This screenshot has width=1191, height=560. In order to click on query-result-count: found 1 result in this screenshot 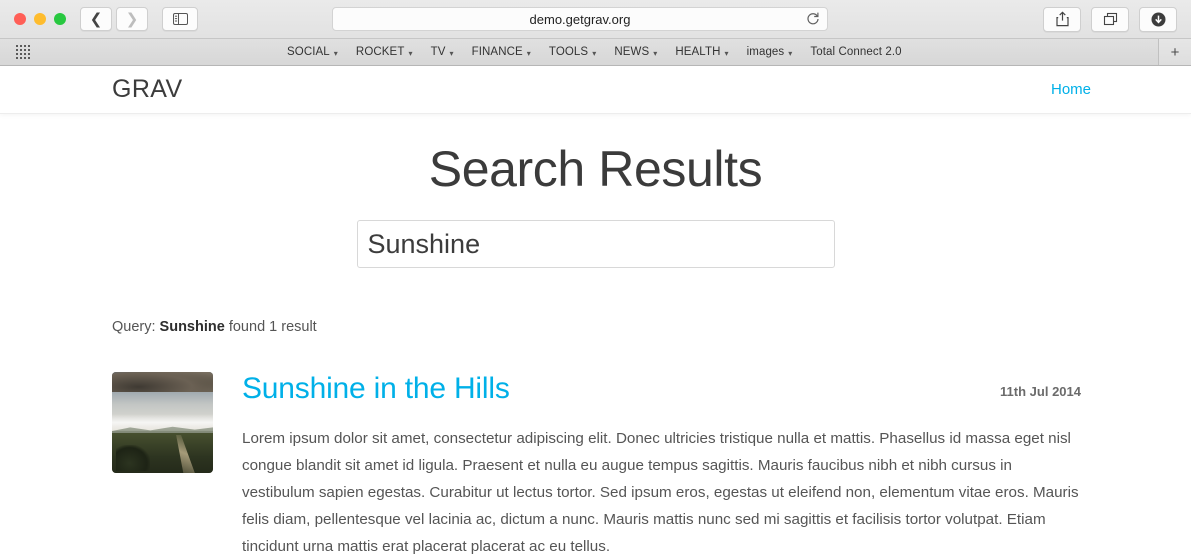, I will do `click(272, 327)`.